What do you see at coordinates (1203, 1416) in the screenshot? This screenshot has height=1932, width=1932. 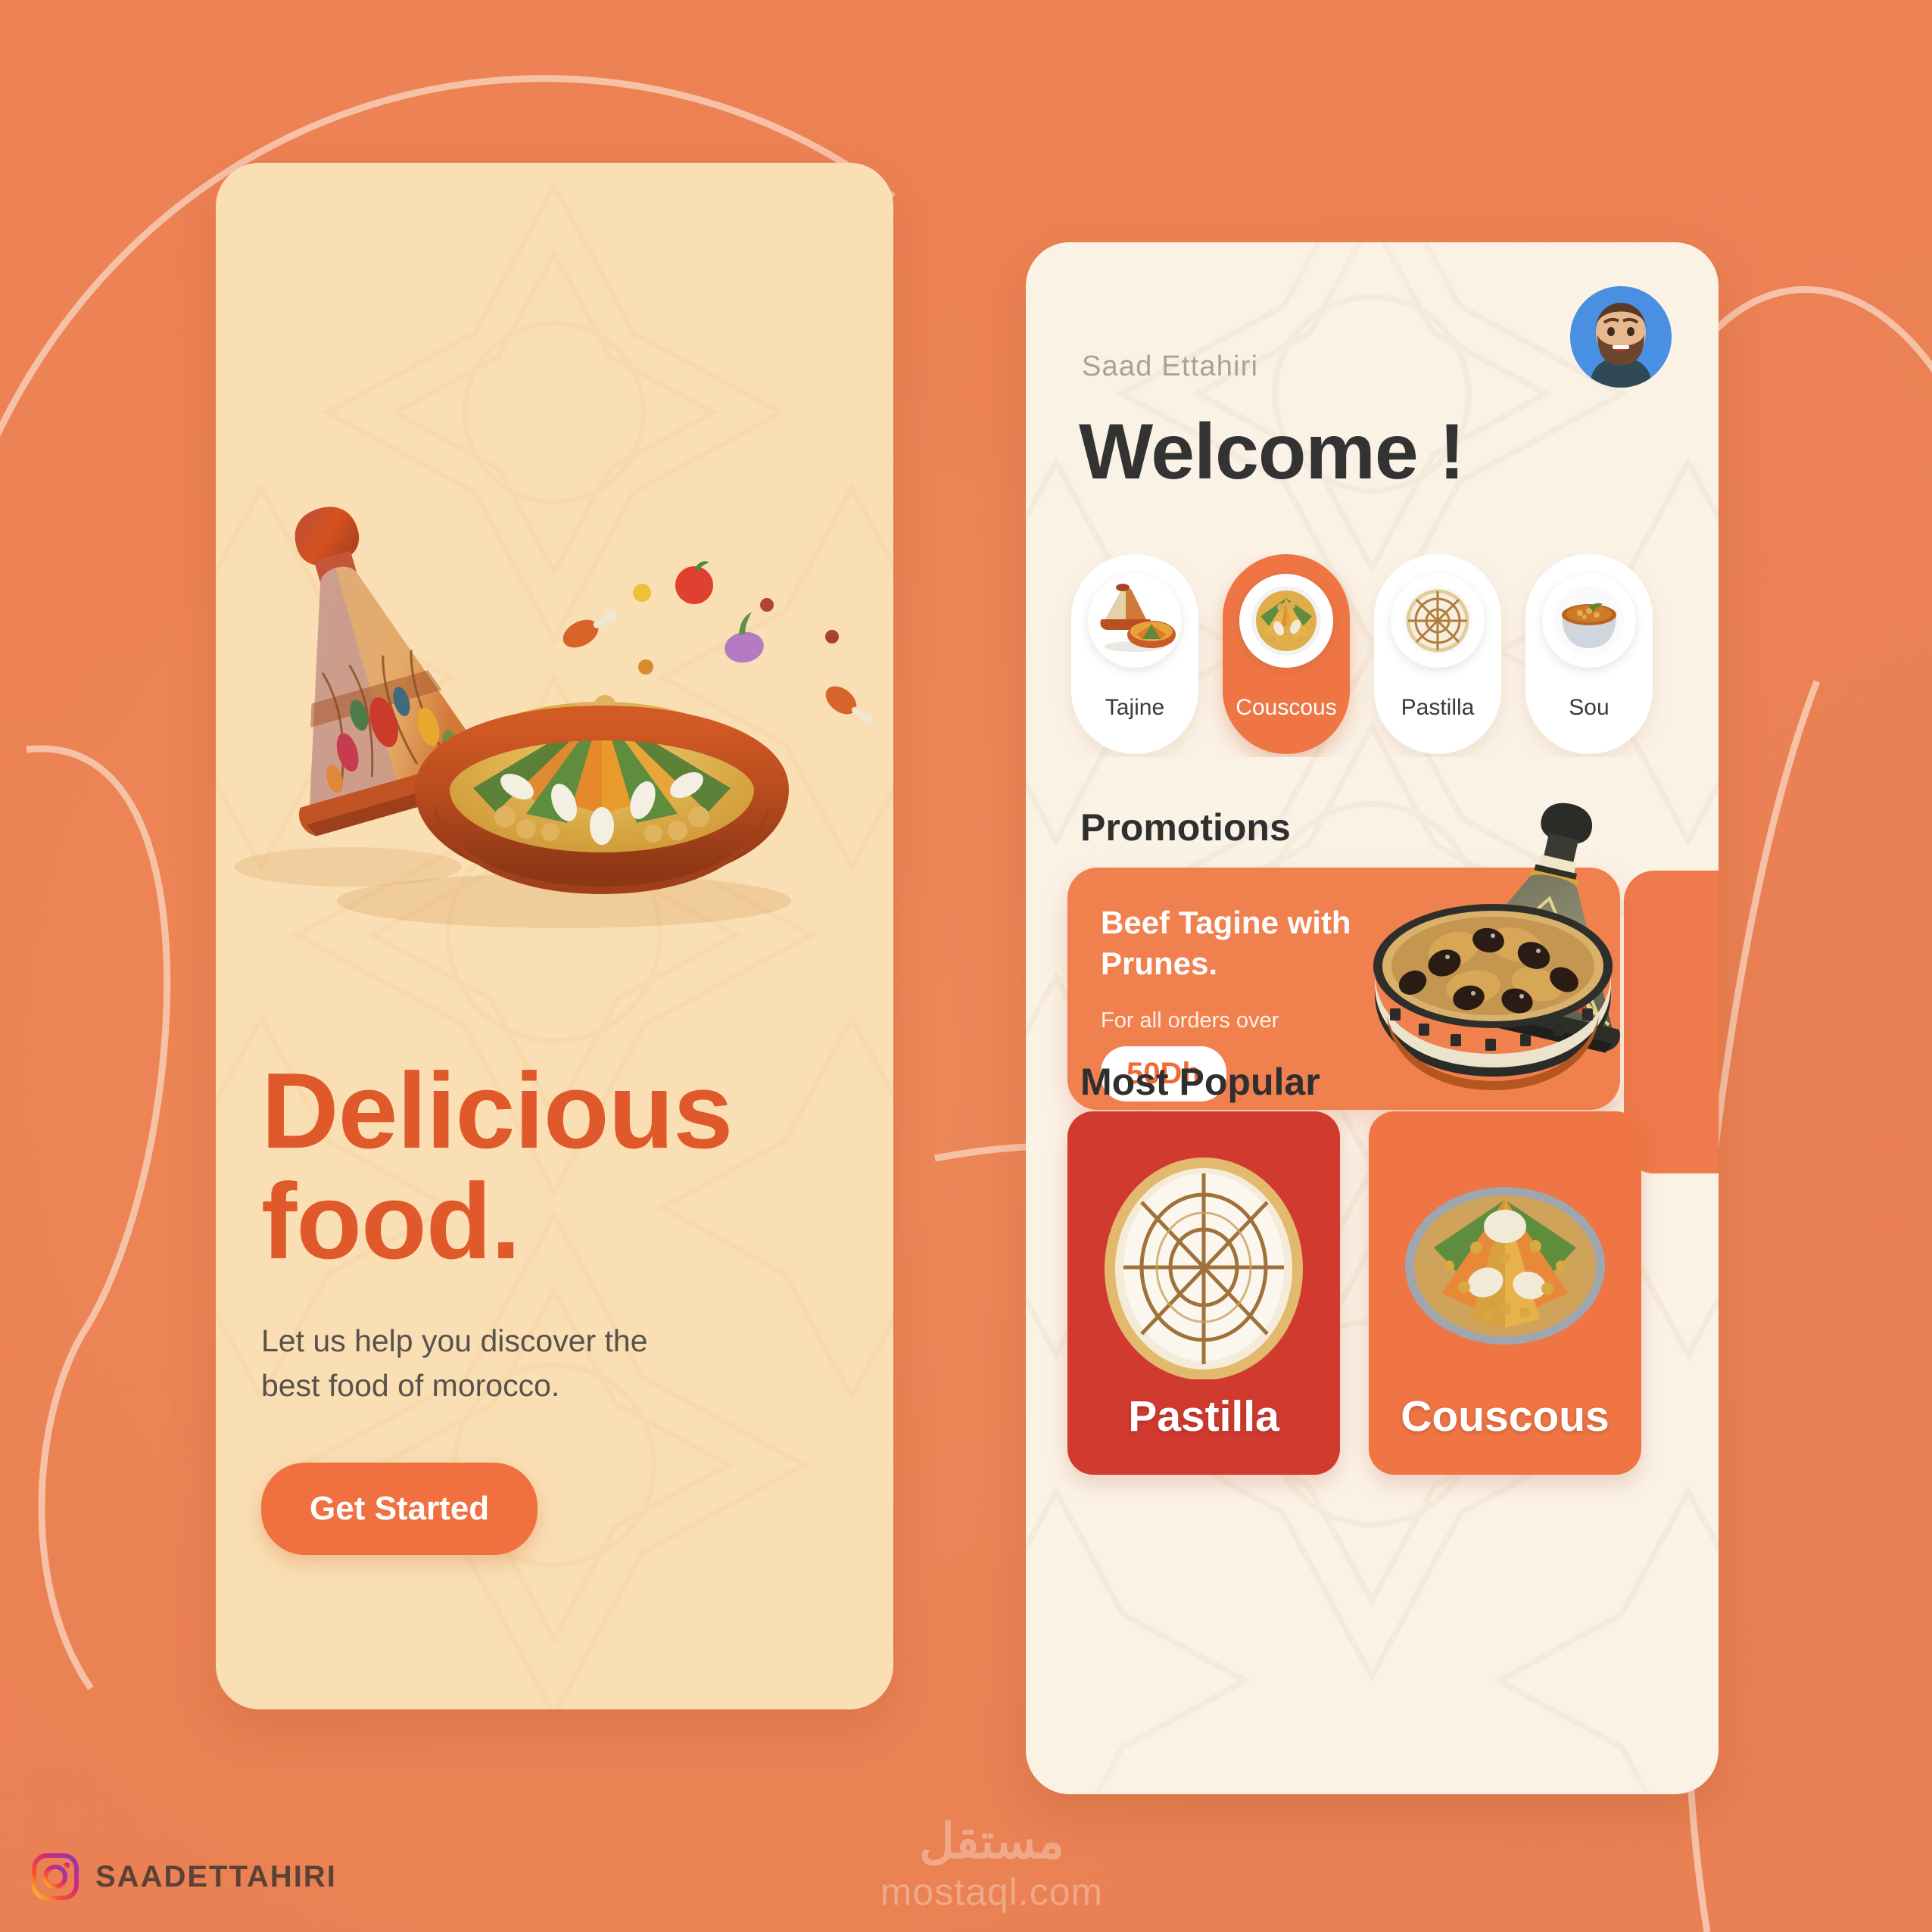 I see `popular-card-label: Pastilla` at bounding box center [1203, 1416].